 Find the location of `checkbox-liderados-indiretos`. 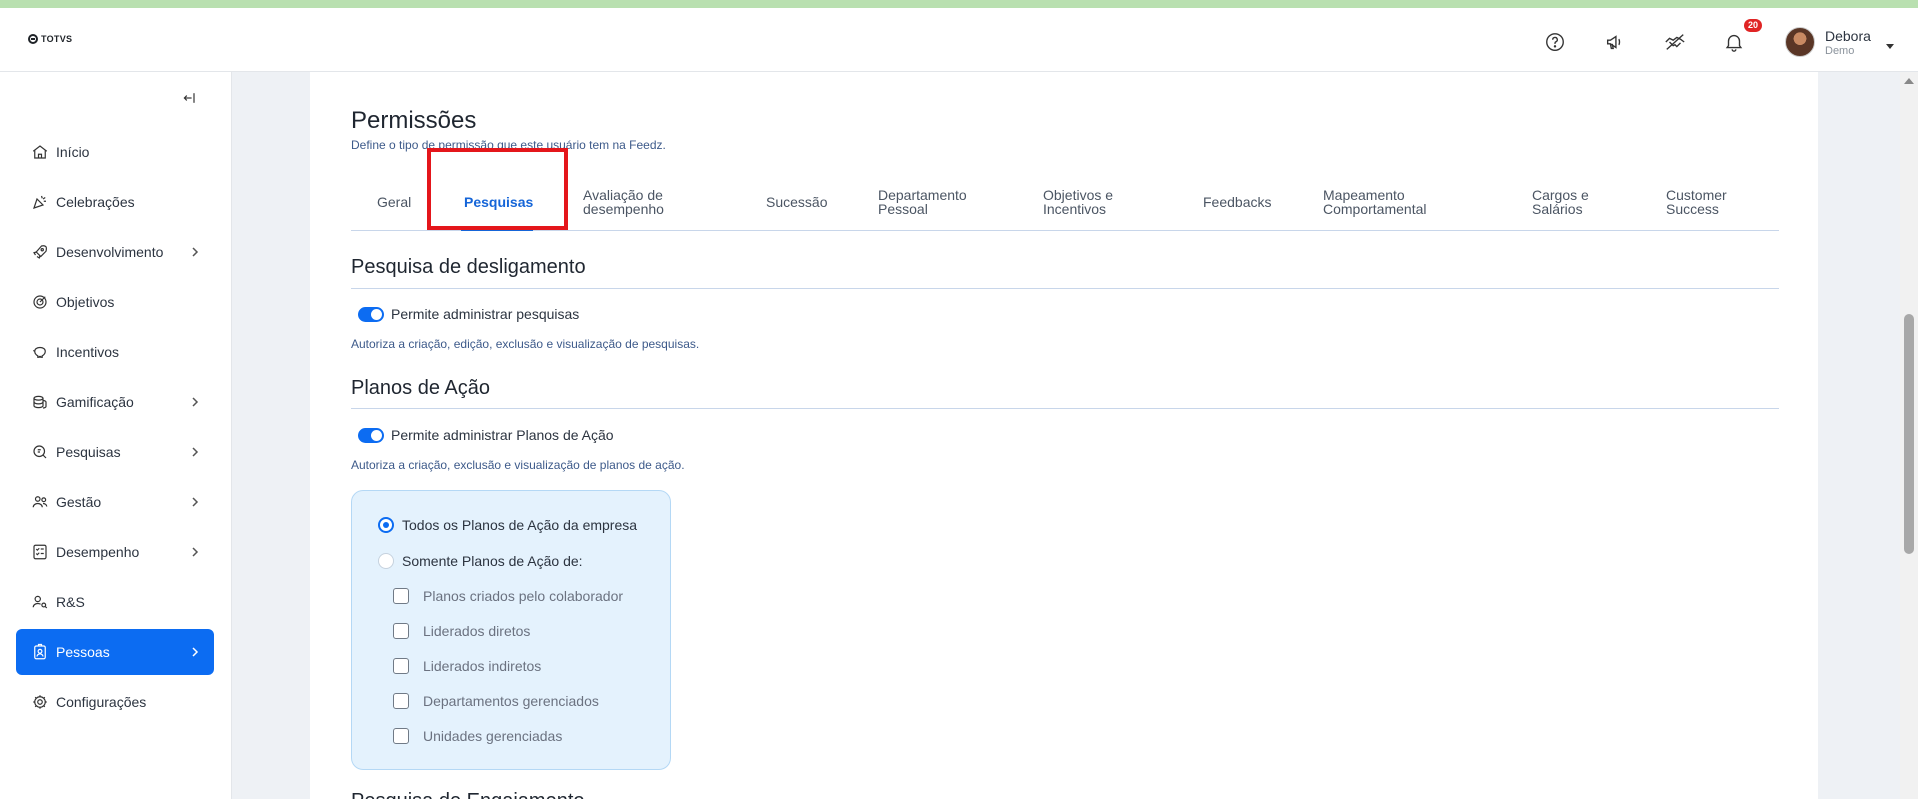

checkbox-liderados-indiretos is located at coordinates (401, 666).